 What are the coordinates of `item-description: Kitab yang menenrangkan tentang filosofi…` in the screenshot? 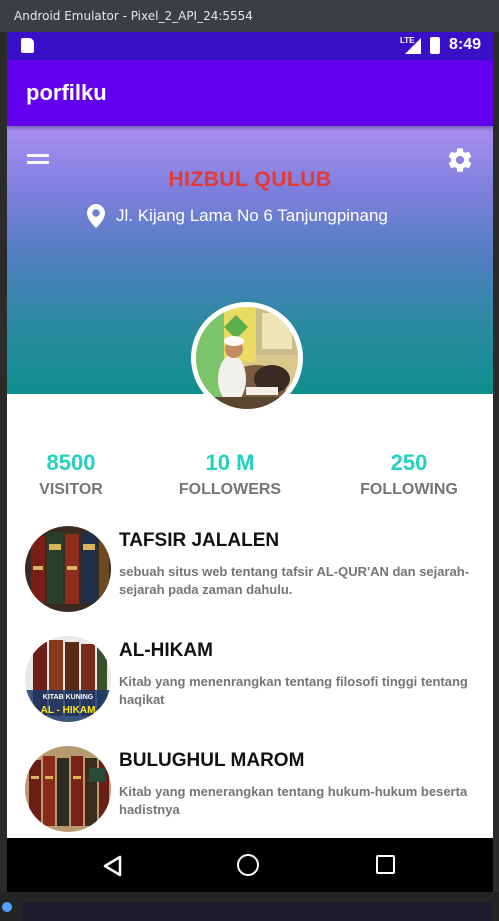 It's located at (293, 690).